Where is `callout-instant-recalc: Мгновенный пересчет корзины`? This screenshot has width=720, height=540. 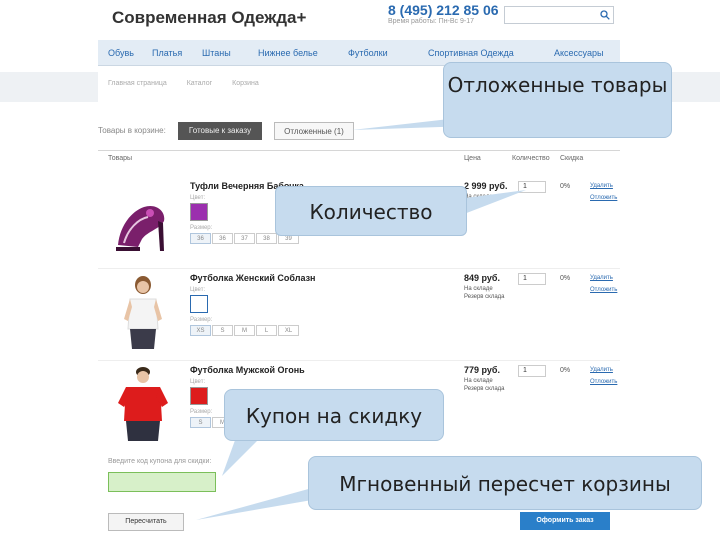 callout-instant-recalc: Мгновенный пересчет корзины is located at coordinates (505, 483).